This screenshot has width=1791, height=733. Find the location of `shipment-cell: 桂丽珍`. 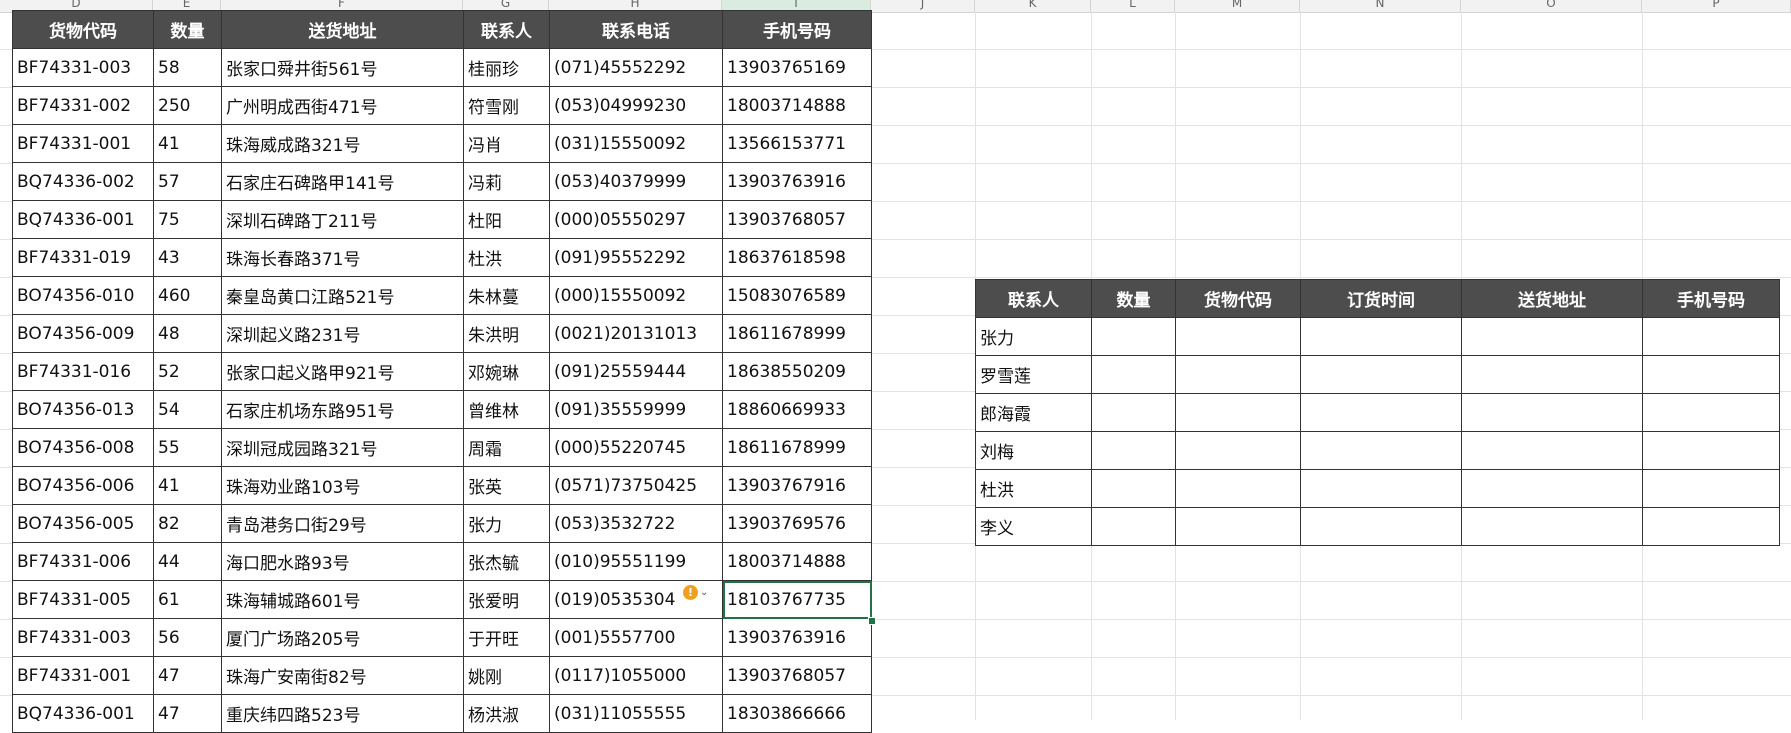

shipment-cell: 桂丽珍 is located at coordinates (506, 67).